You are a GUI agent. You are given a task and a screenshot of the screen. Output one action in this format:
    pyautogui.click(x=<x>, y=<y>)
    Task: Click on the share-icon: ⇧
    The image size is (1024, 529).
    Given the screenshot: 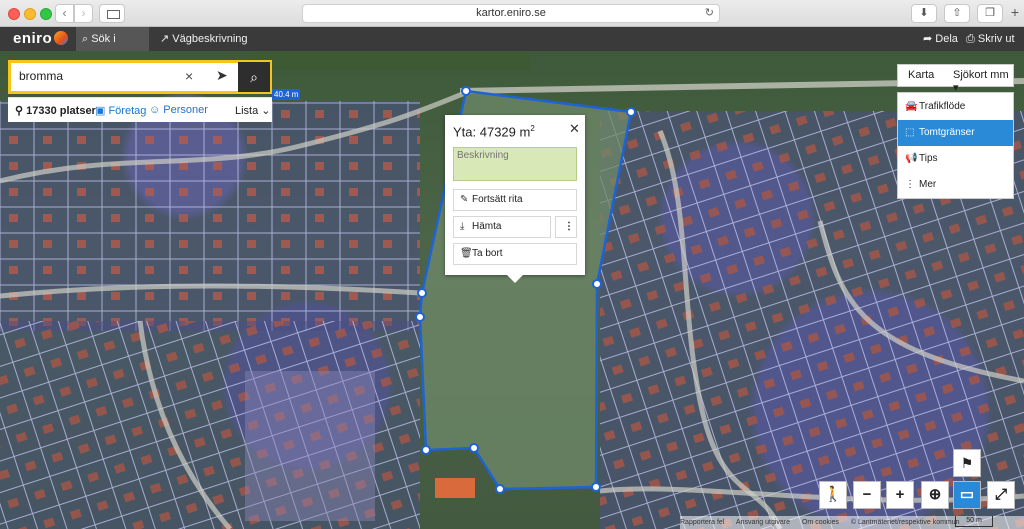 What is the action you would take?
    pyautogui.click(x=957, y=13)
    